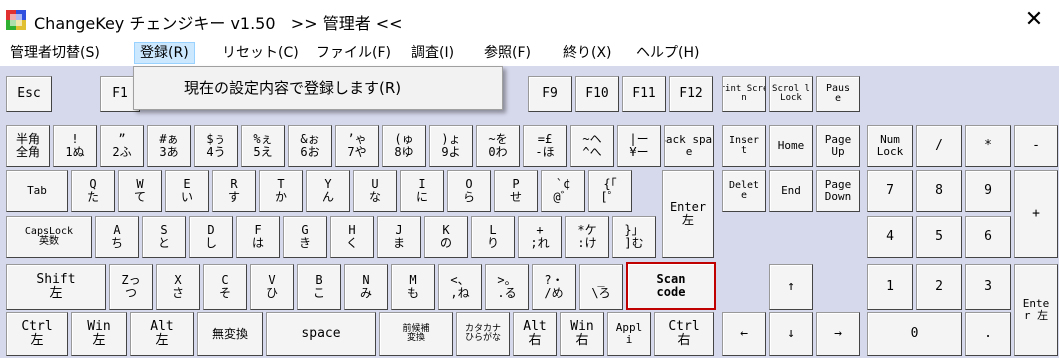 The width and height of the screenshot is (1059, 358). Describe the element at coordinates (939, 191) in the screenshot. I see `key-numpad-8: 8` at that location.